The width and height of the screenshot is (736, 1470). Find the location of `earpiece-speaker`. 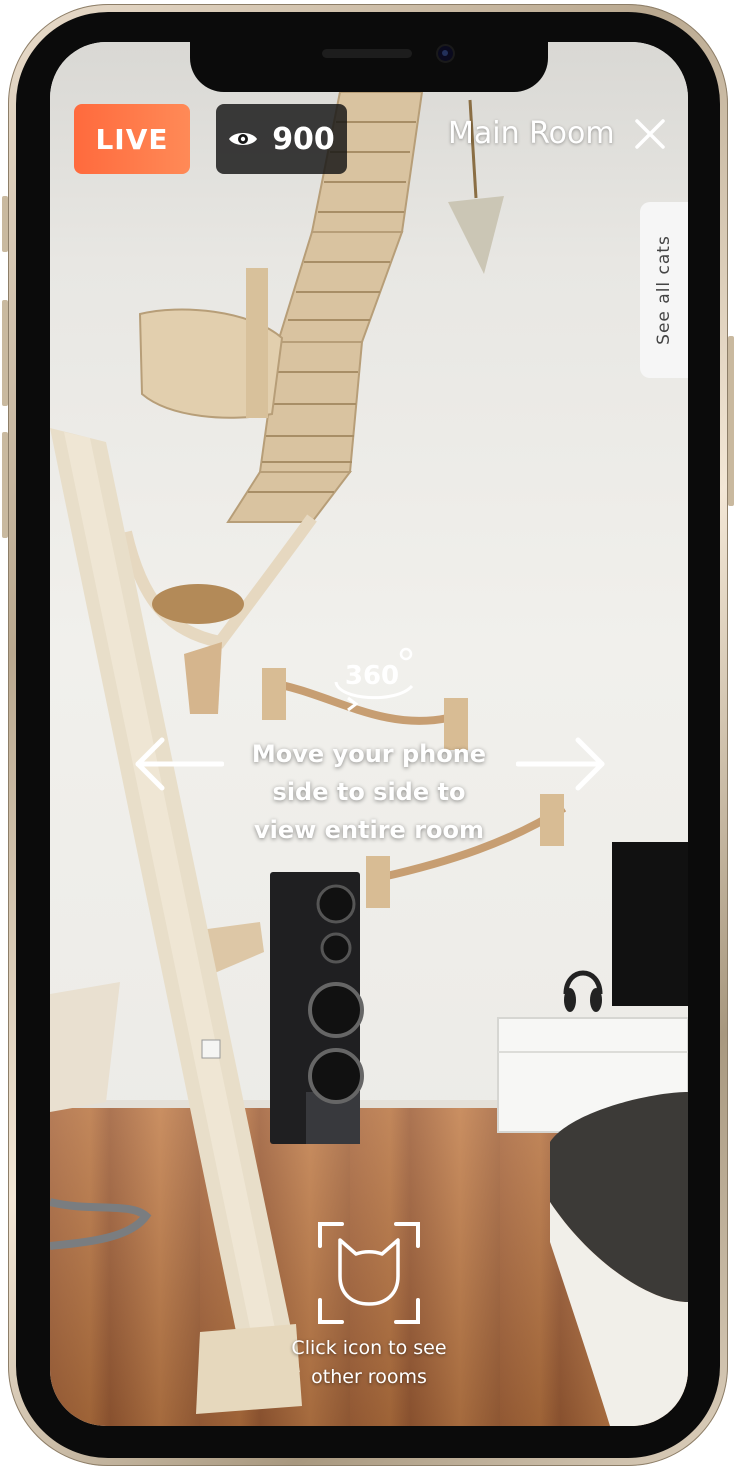

earpiece-speaker is located at coordinates (367, 53).